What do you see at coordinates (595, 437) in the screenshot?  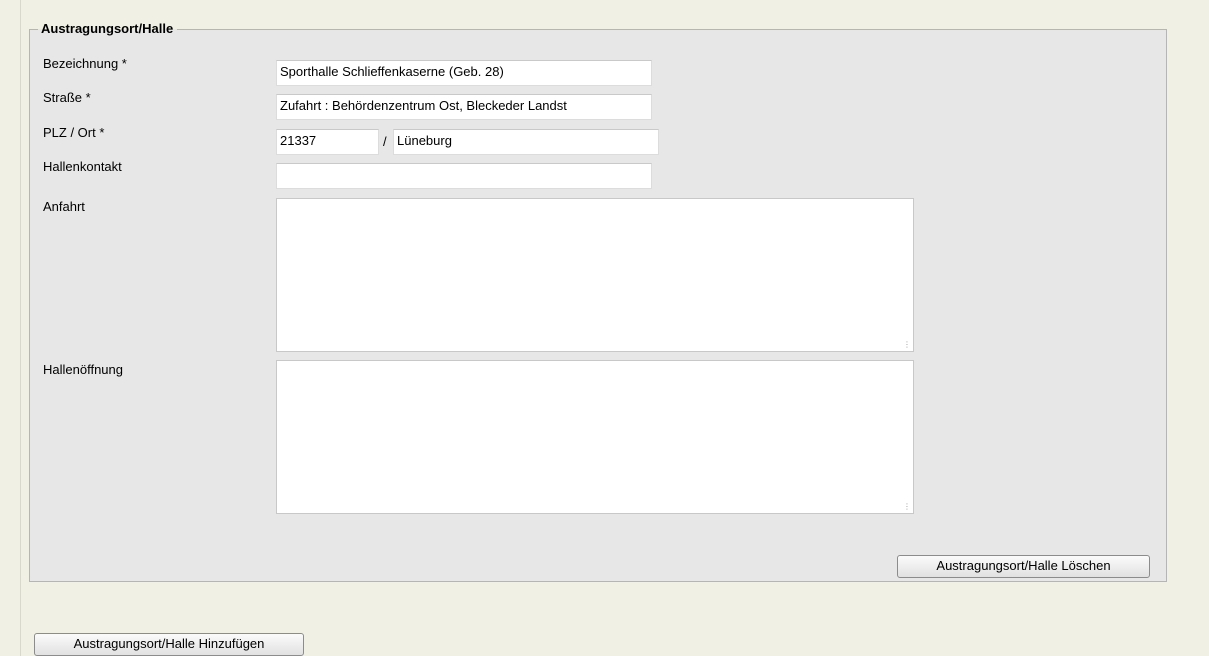 I see `hallenoeffnung-textarea: ⋮` at bounding box center [595, 437].